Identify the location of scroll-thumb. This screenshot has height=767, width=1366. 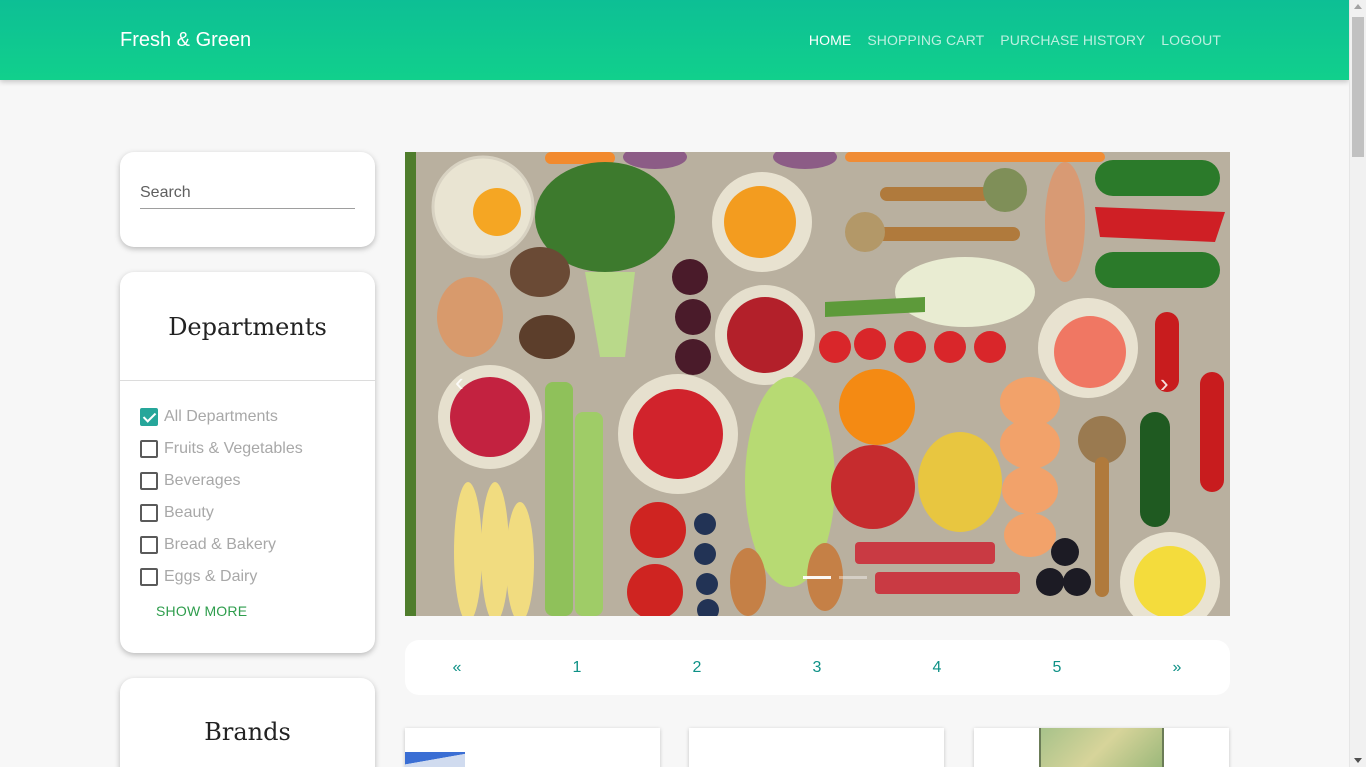
(1358, 87).